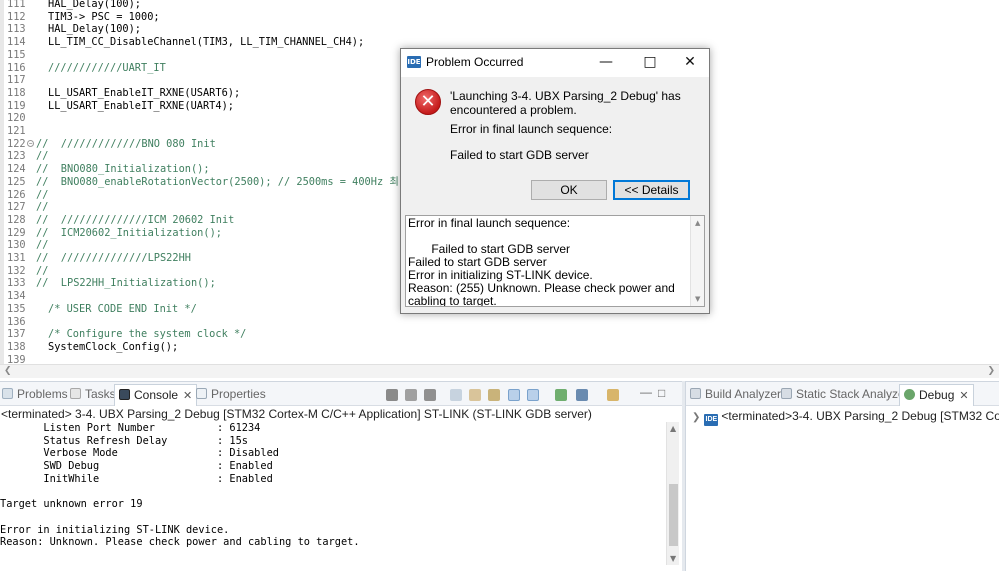  I want to click on tab-tasks-label: Tasks, so click(100, 394).